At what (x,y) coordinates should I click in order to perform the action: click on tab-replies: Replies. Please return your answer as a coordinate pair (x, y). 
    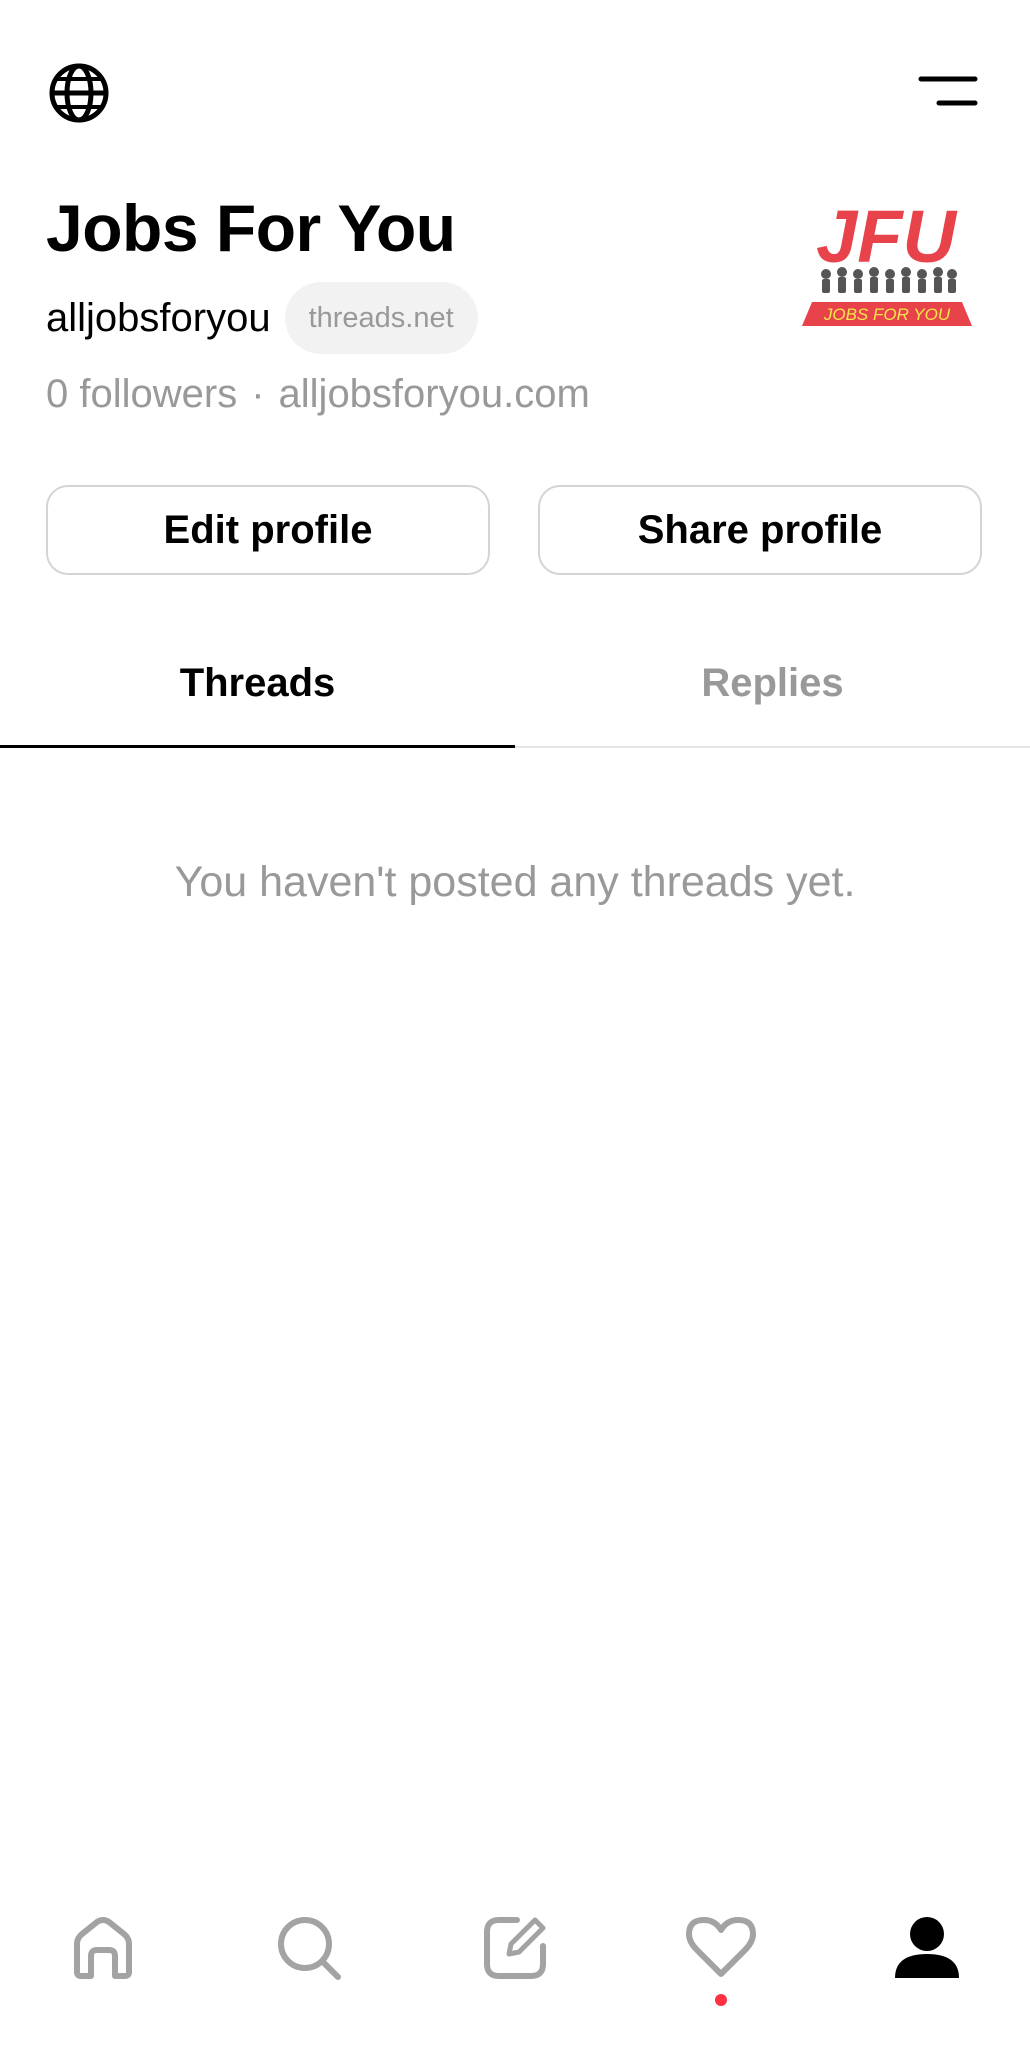
    Looking at the image, I should click on (772, 683).